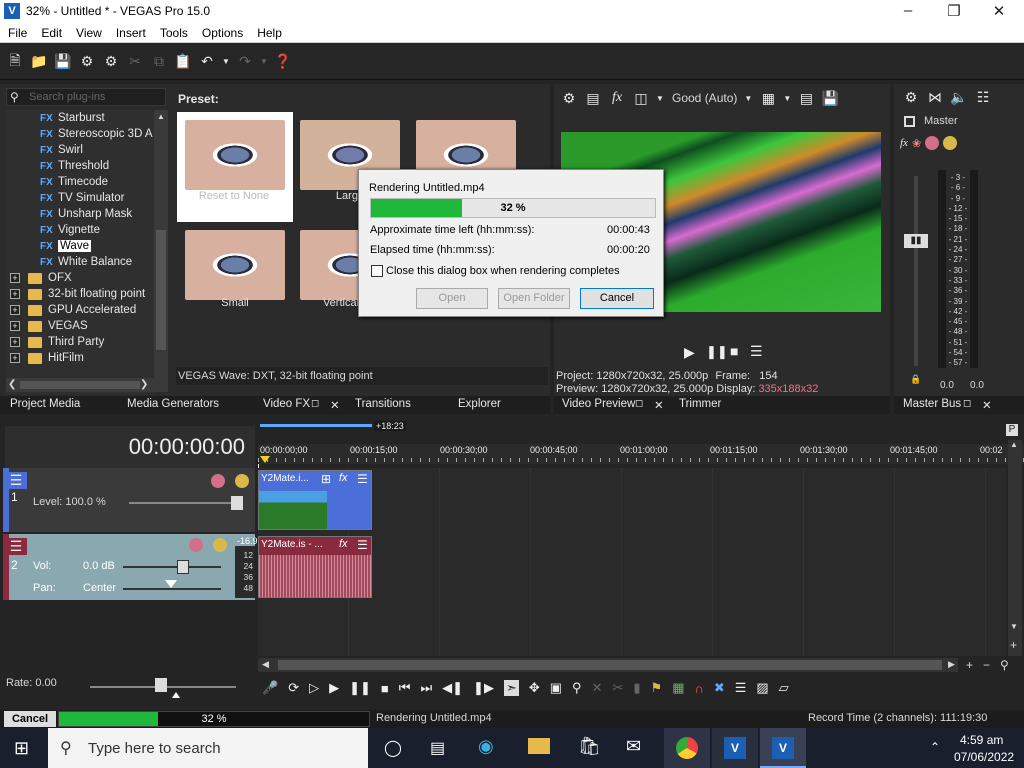 The image size is (1024, 768). What do you see at coordinates (360, 688) in the screenshot?
I see `pause-icon: ❚❚` at bounding box center [360, 688].